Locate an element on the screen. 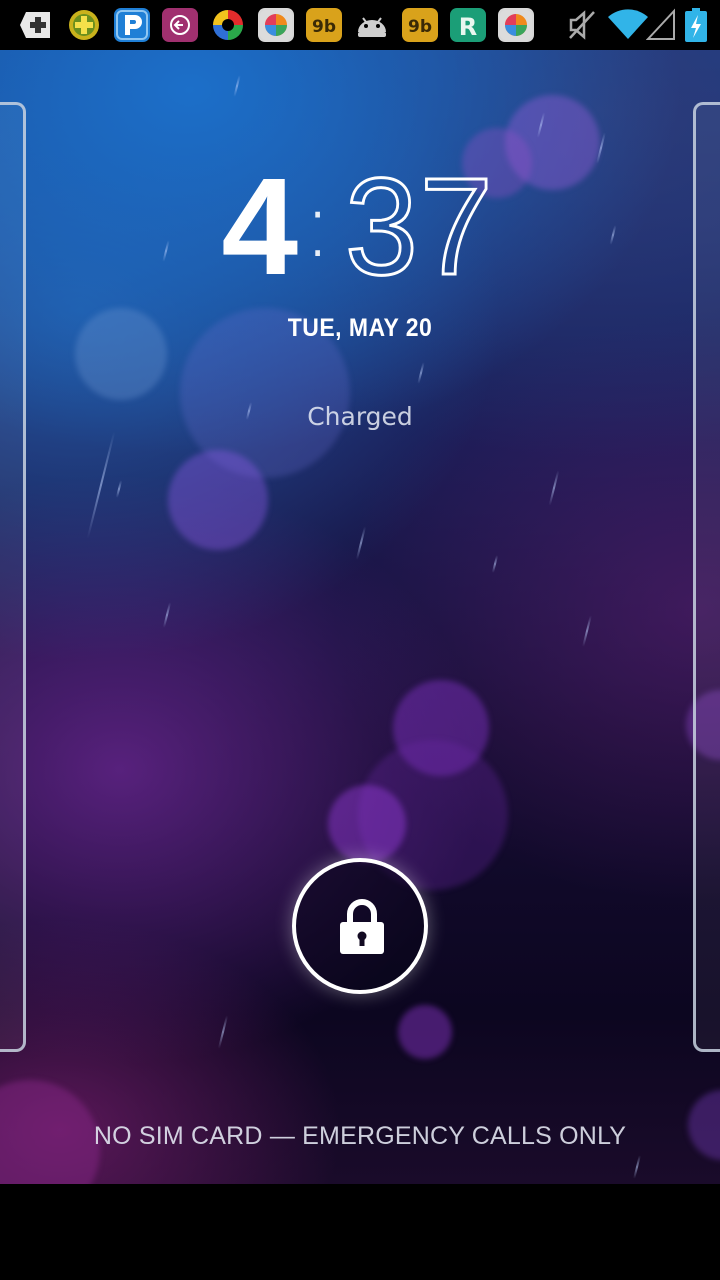  p-app-icon is located at coordinates (132, 25).